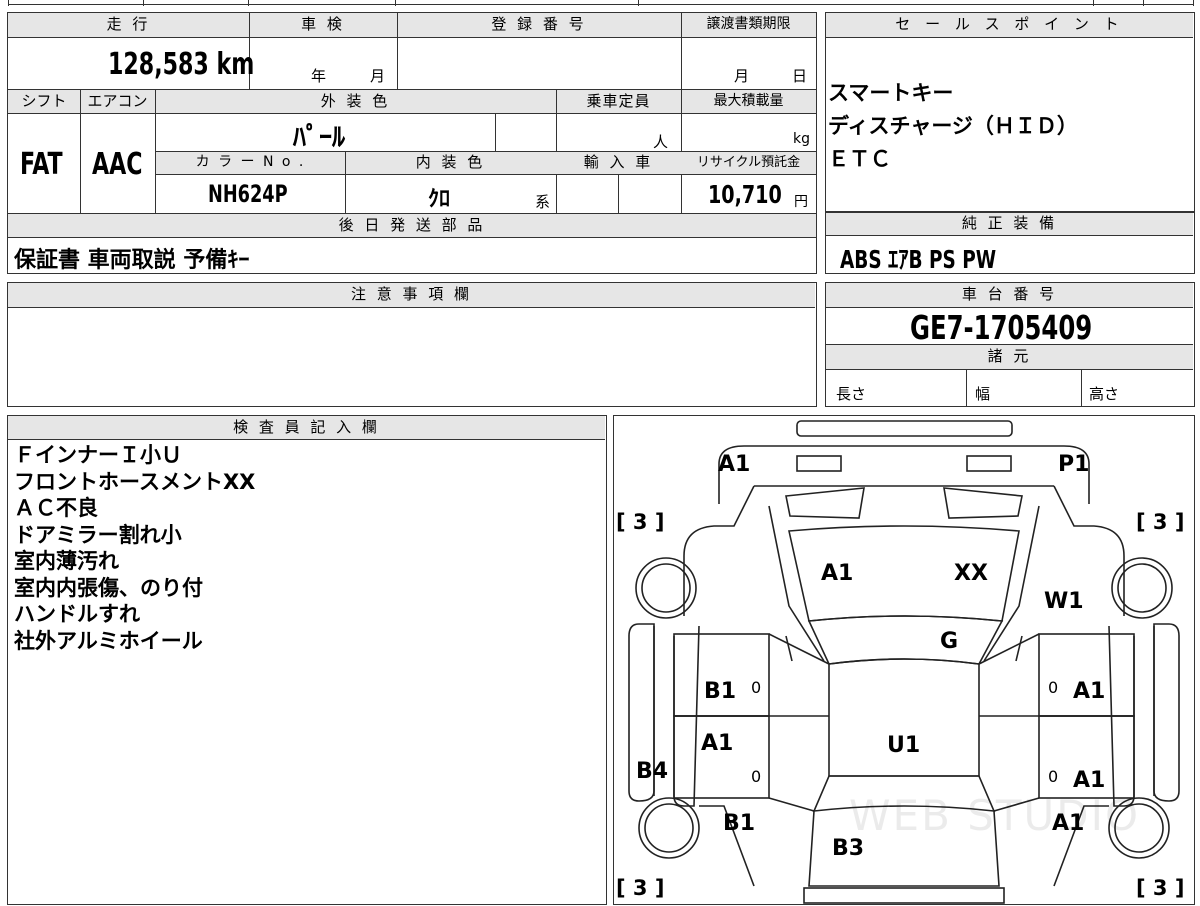 Image resolution: width=1200 pixels, height=906 pixels. I want to click on inspection-year-unit: 年, so click(319, 76).